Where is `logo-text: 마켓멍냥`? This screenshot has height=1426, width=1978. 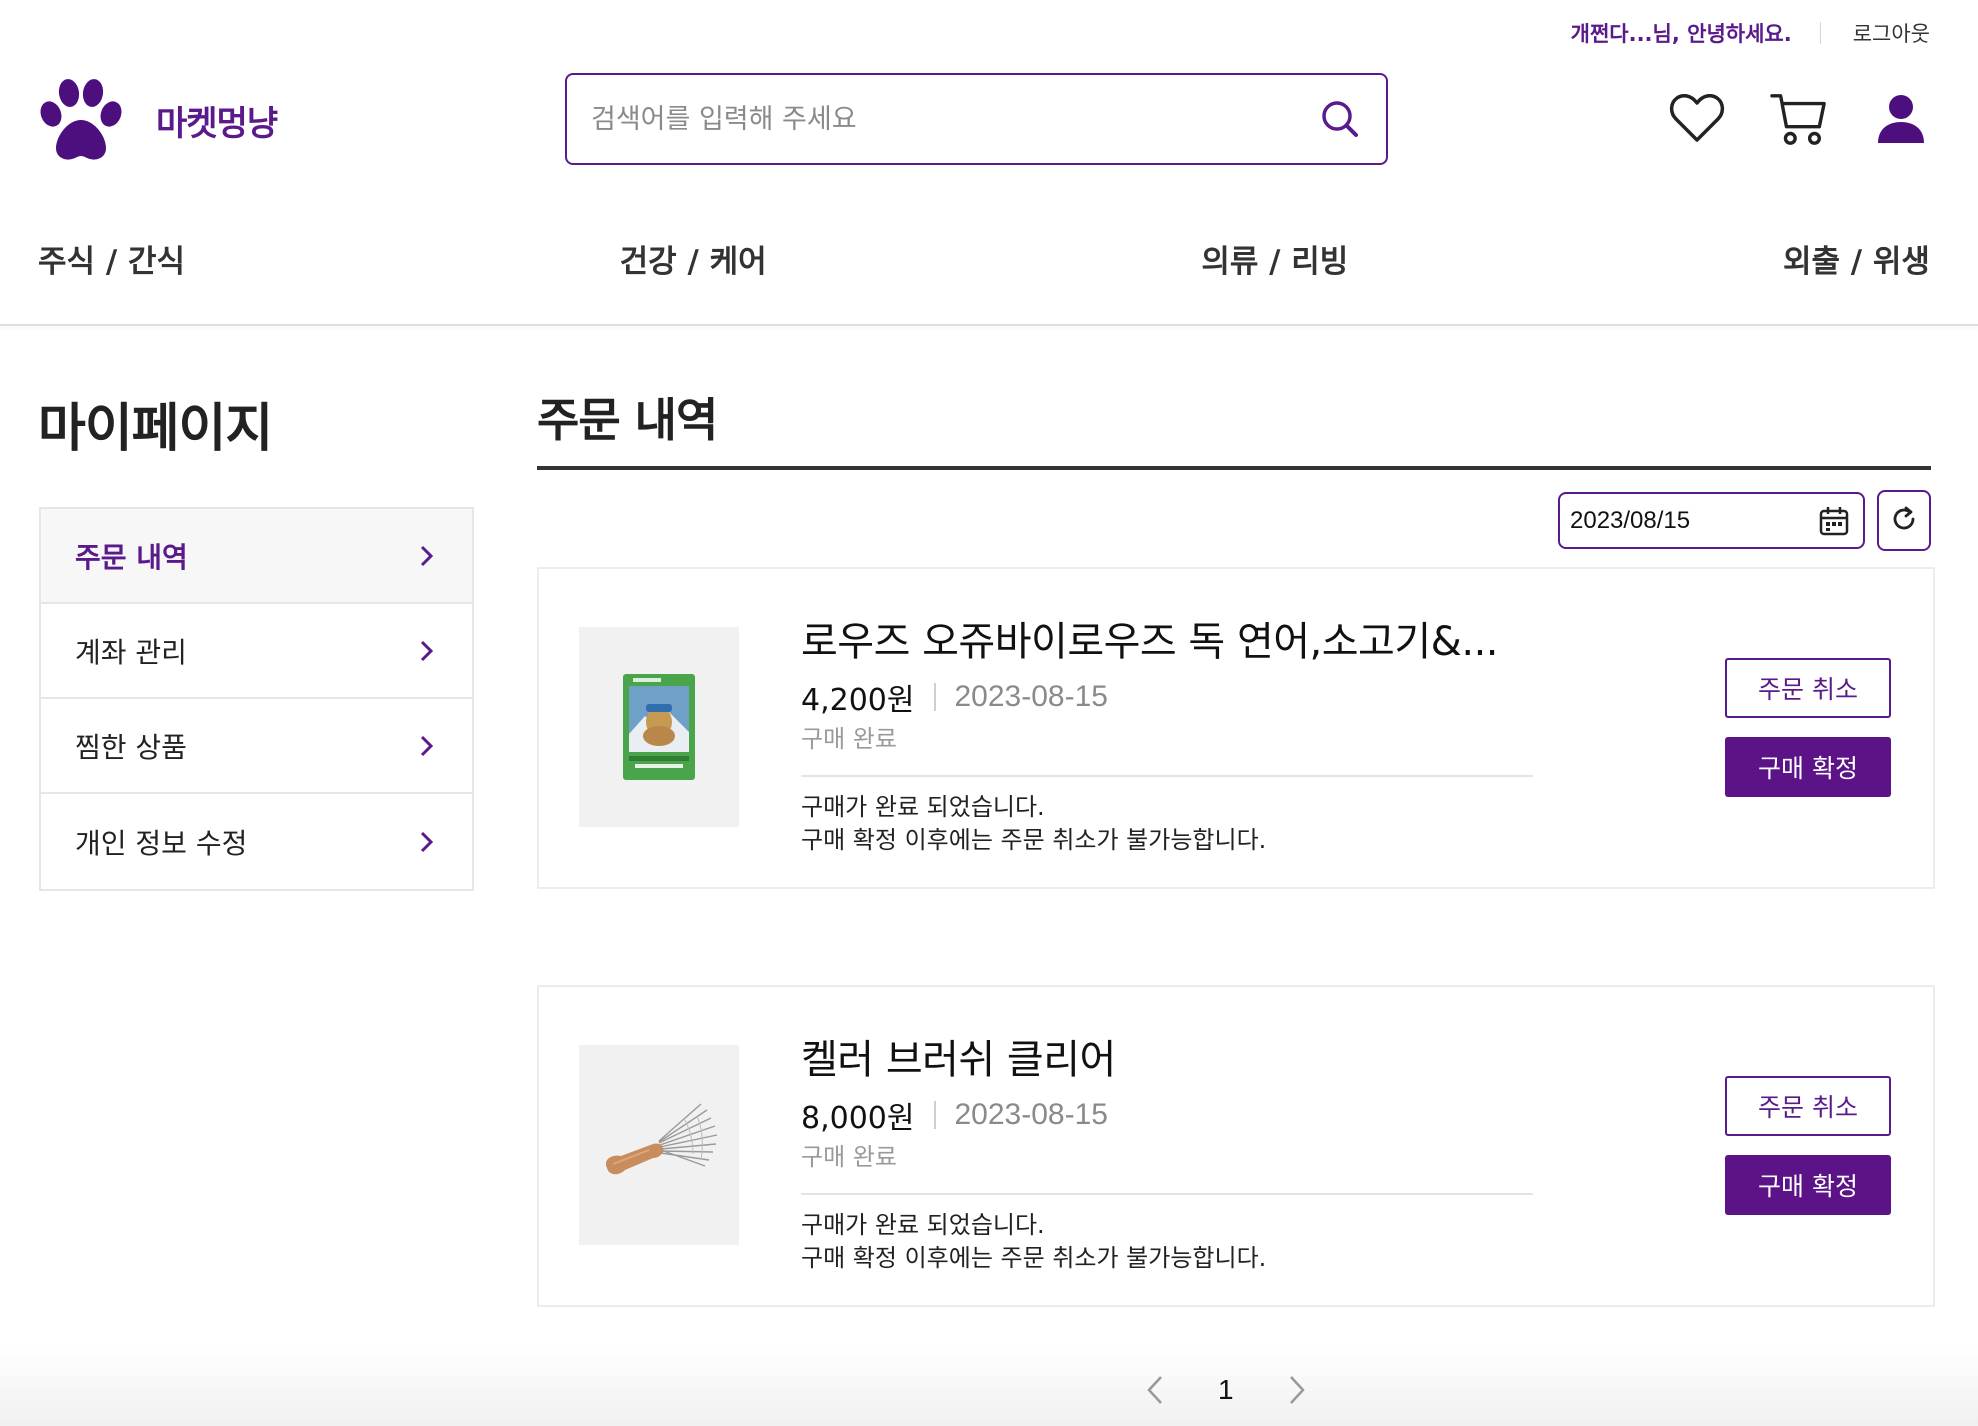 logo-text: 마켓멍냥 is located at coordinates (217, 123).